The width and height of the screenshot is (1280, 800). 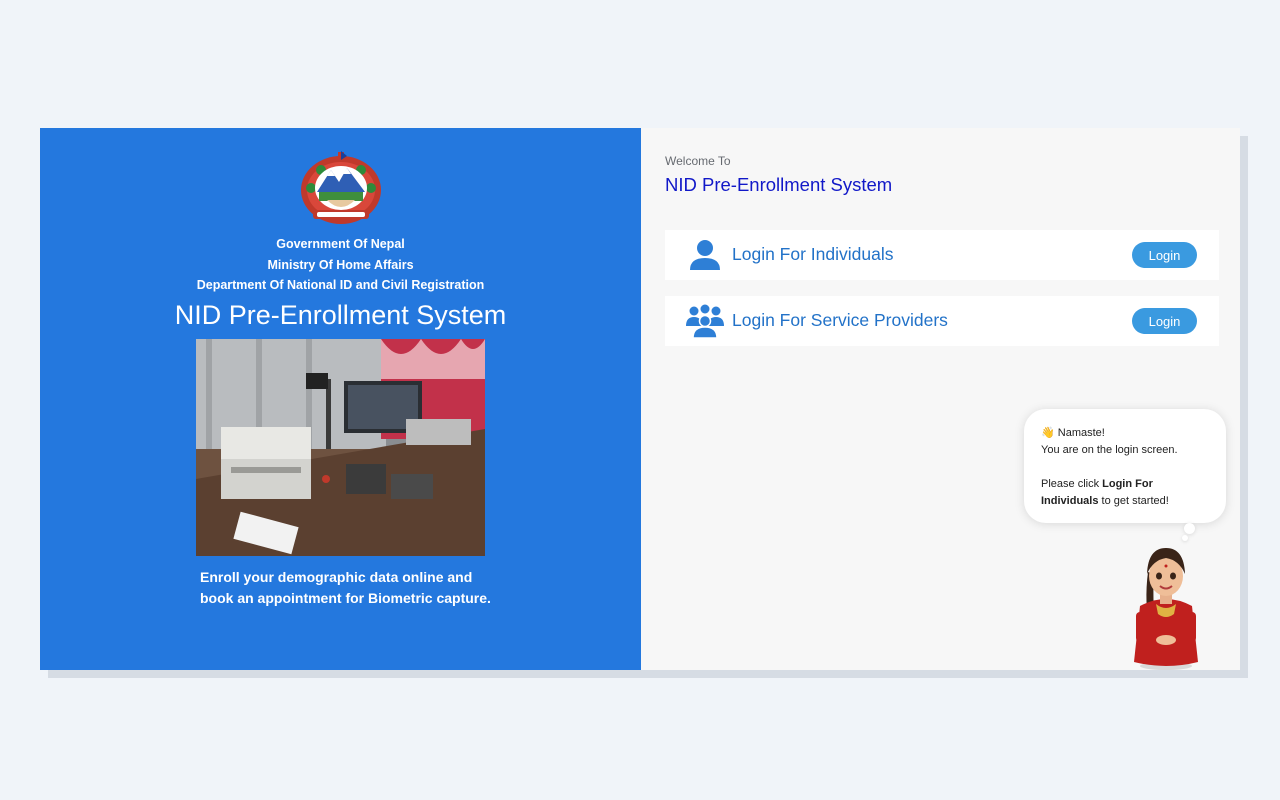 What do you see at coordinates (698, 161) in the screenshot?
I see `welcome-label: Welcome To` at bounding box center [698, 161].